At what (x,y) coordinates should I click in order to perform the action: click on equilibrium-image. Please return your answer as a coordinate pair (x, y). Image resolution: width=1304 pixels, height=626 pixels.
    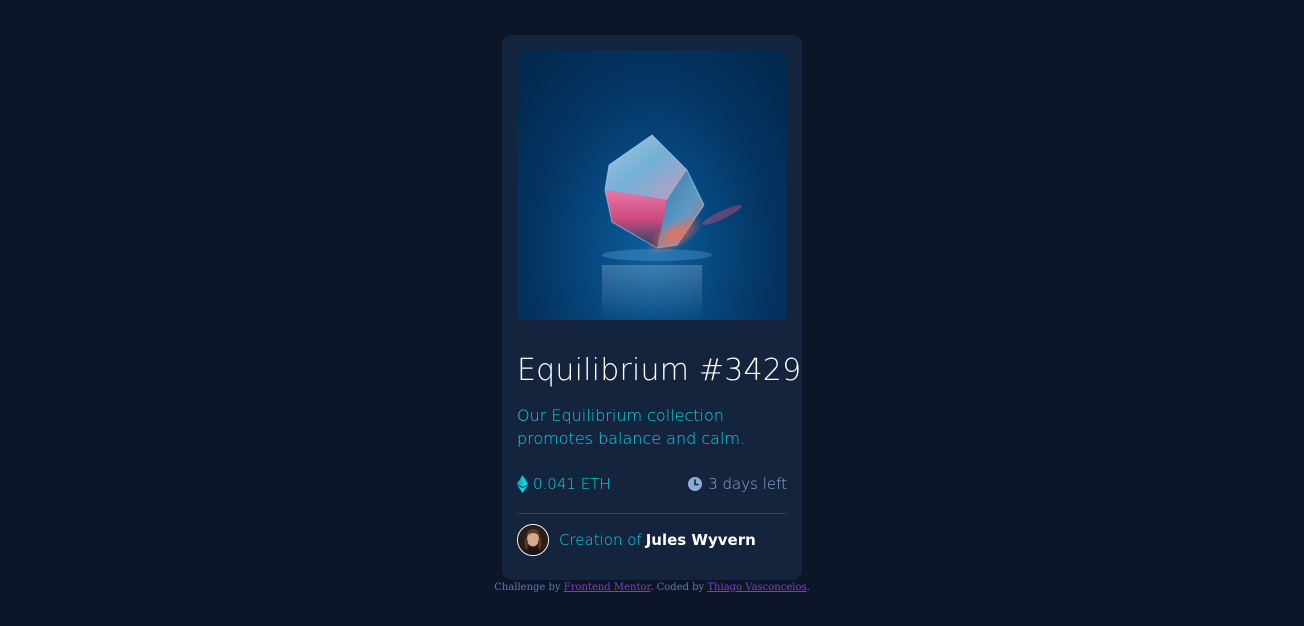
    Looking at the image, I should click on (652, 185).